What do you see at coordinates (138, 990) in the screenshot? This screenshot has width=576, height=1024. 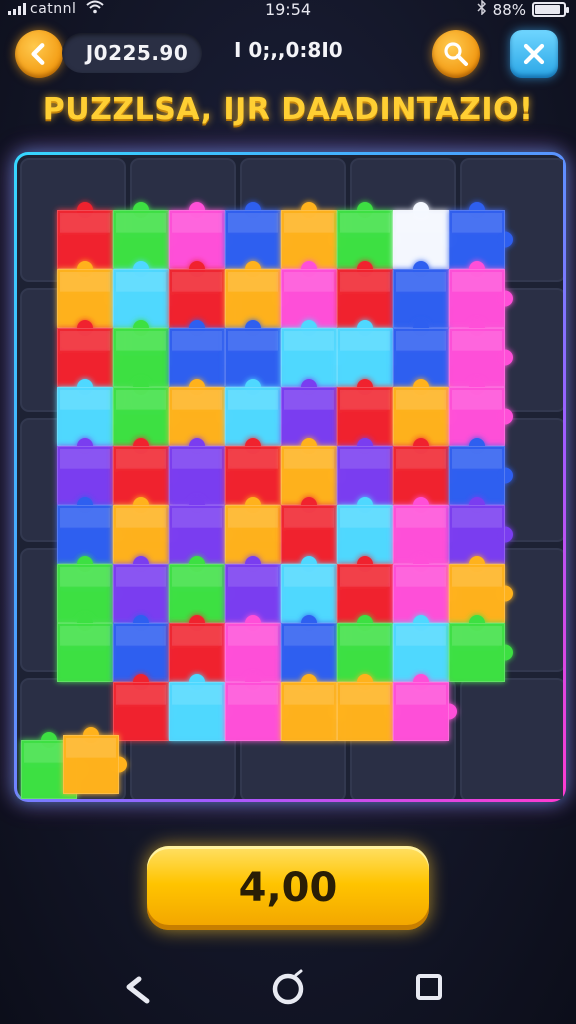 I see `back-arrow-icon` at bounding box center [138, 990].